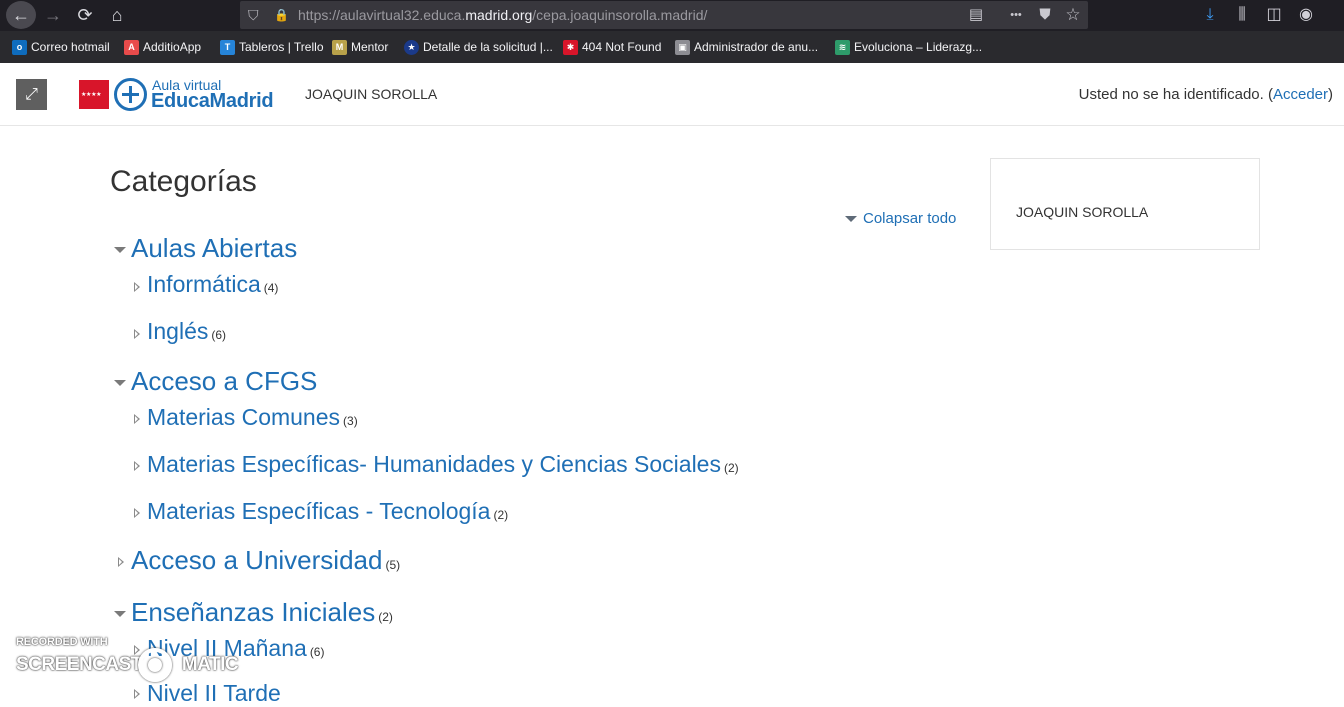  Describe the element at coordinates (177, 331) in the screenshot. I see `category-label: Inglés` at that location.